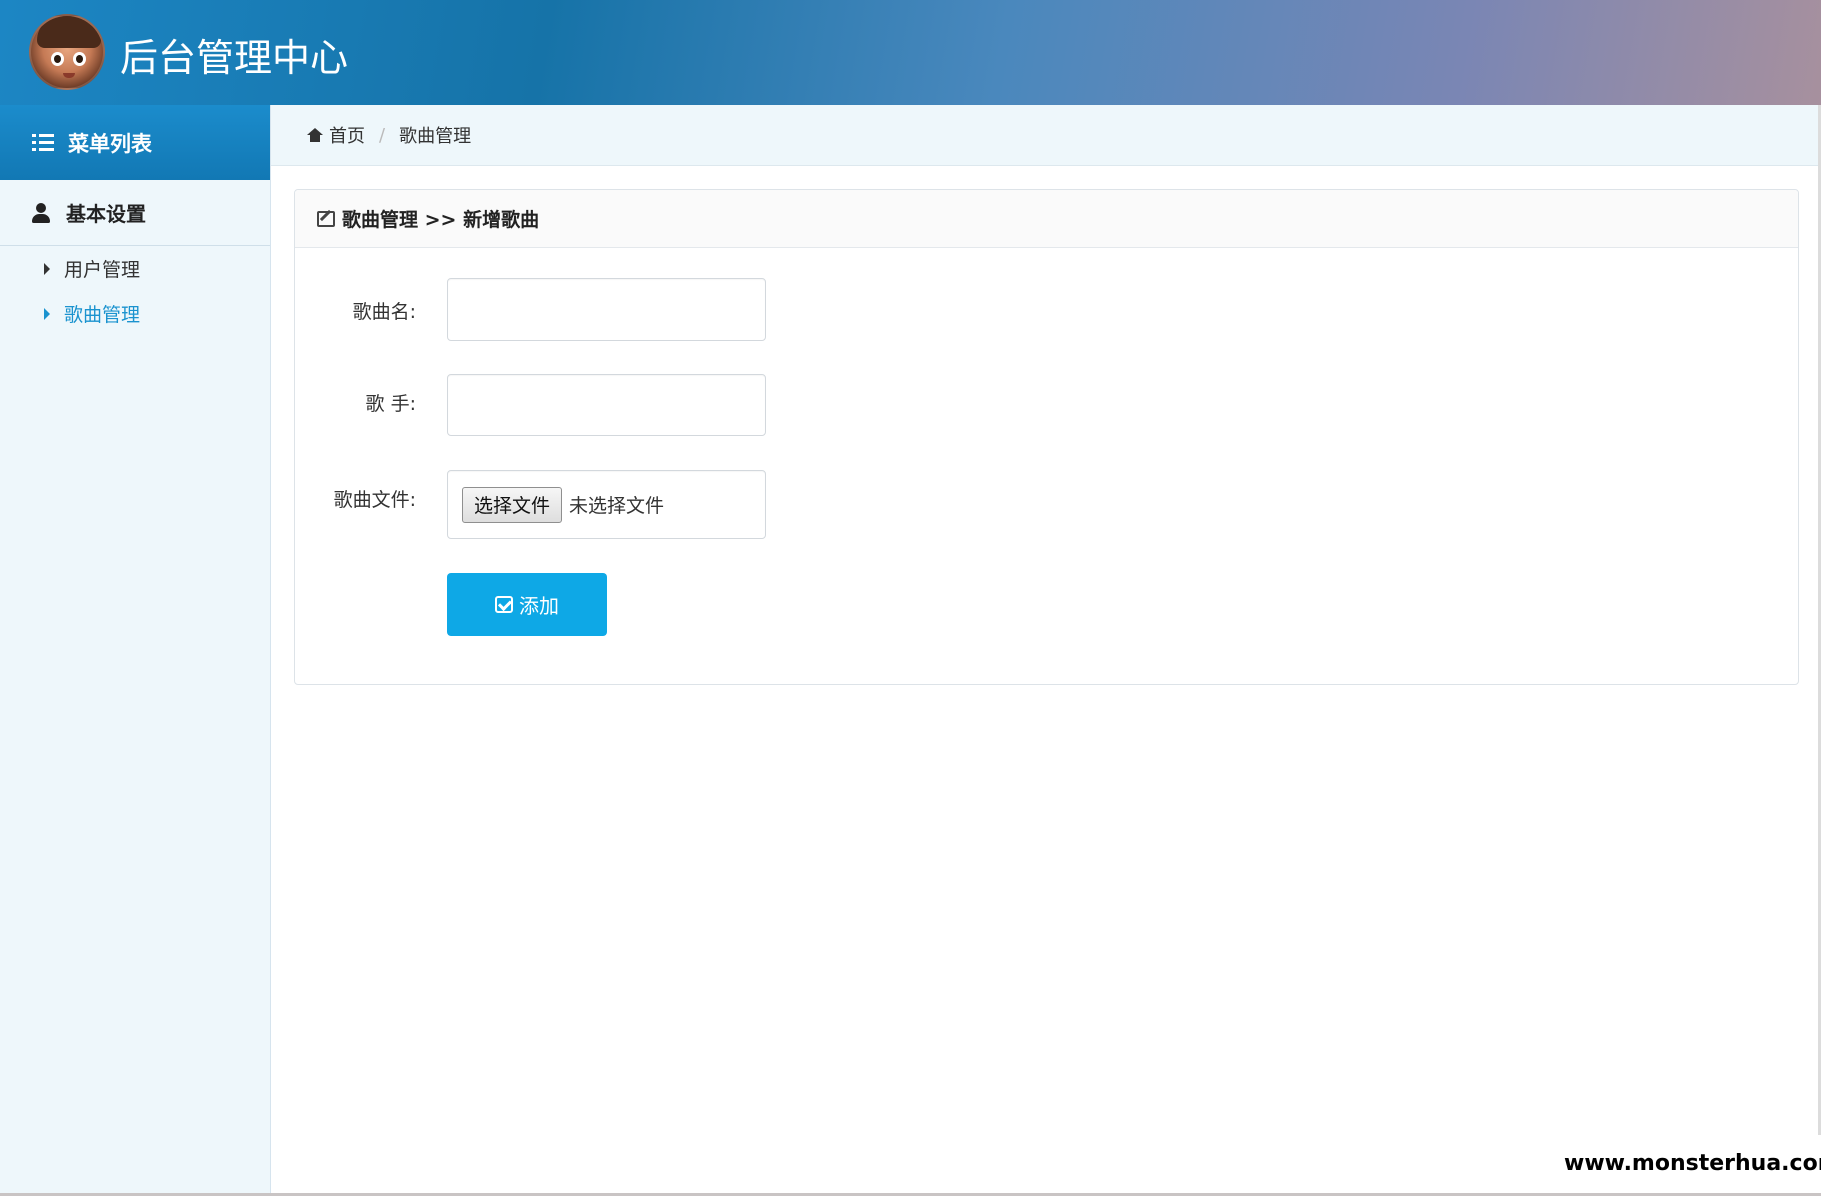 The width and height of the screenshot is (1821, 1196). I want to click on breadcrumb-current: 歌曲管理, so click(435, 136).